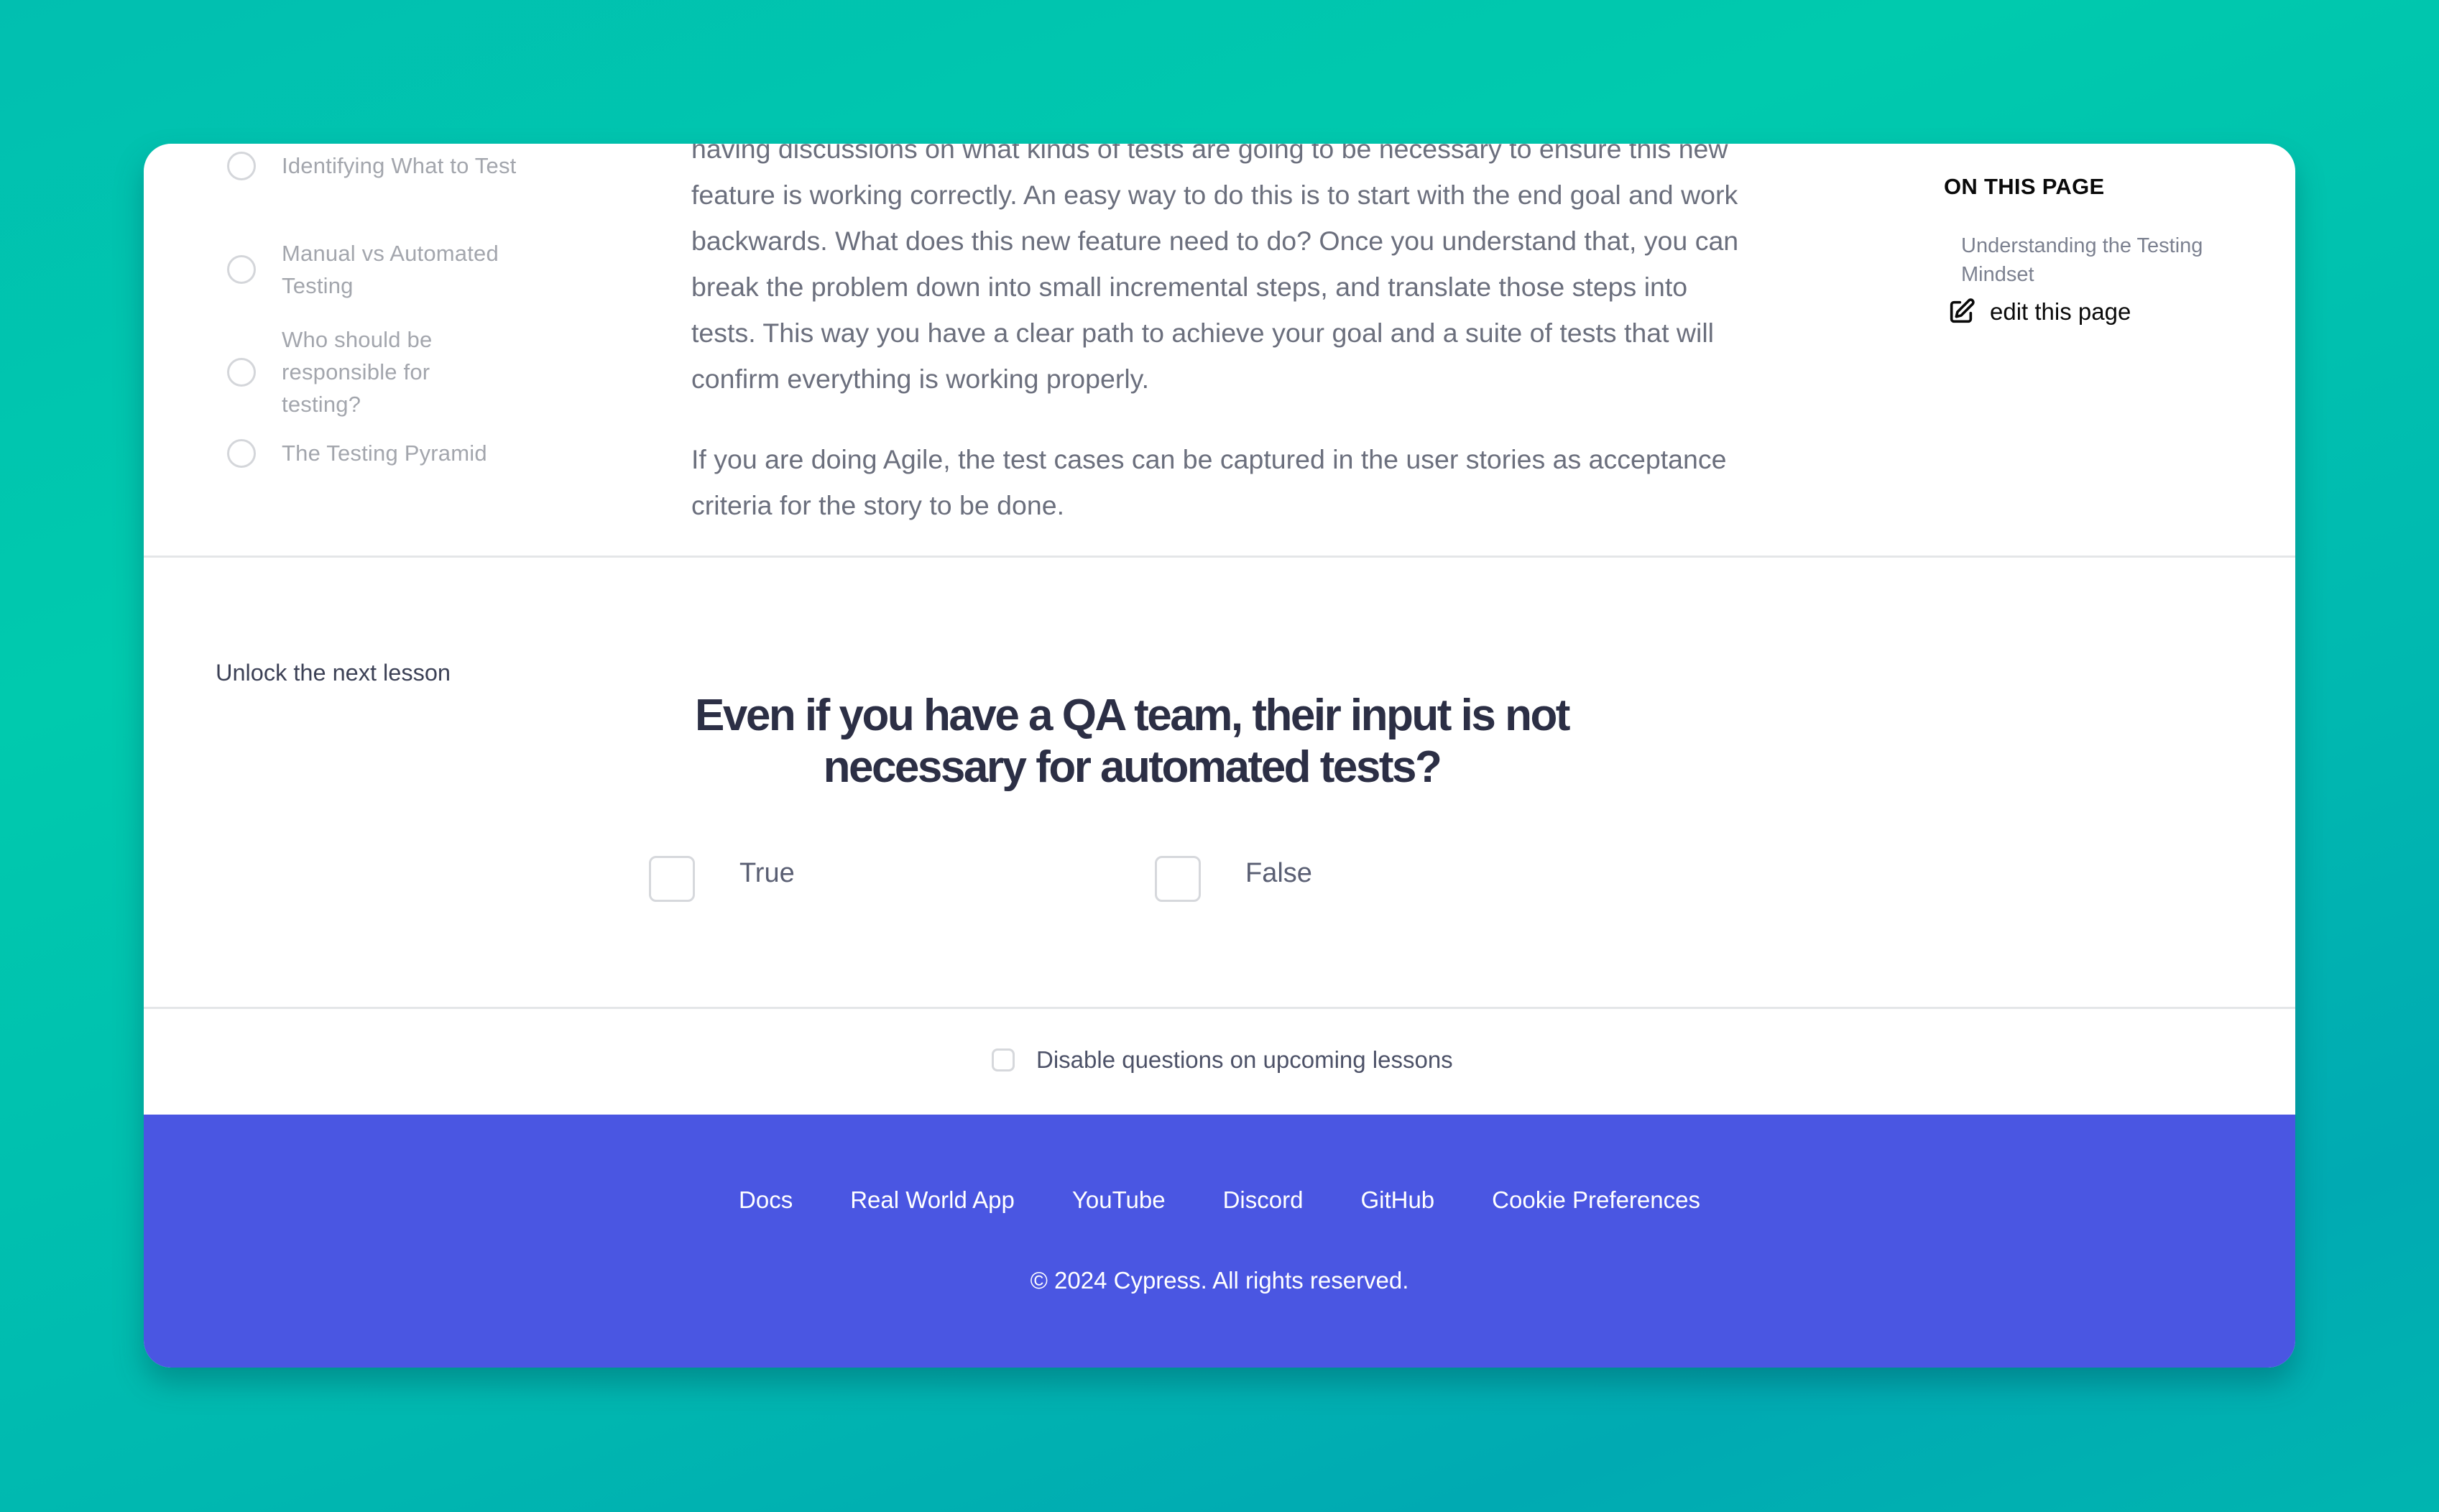 The image size is (2439, 1512). What do you see at coordinates (1233, 879) in the screenshot?
I see `quiz-option-false: False` at bounding box center [1233, 879].